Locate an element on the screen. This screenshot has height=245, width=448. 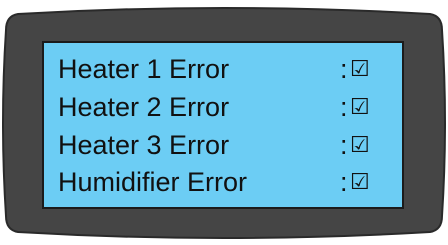
row-label: Humidifier Error is located at coordinates (153, 182).